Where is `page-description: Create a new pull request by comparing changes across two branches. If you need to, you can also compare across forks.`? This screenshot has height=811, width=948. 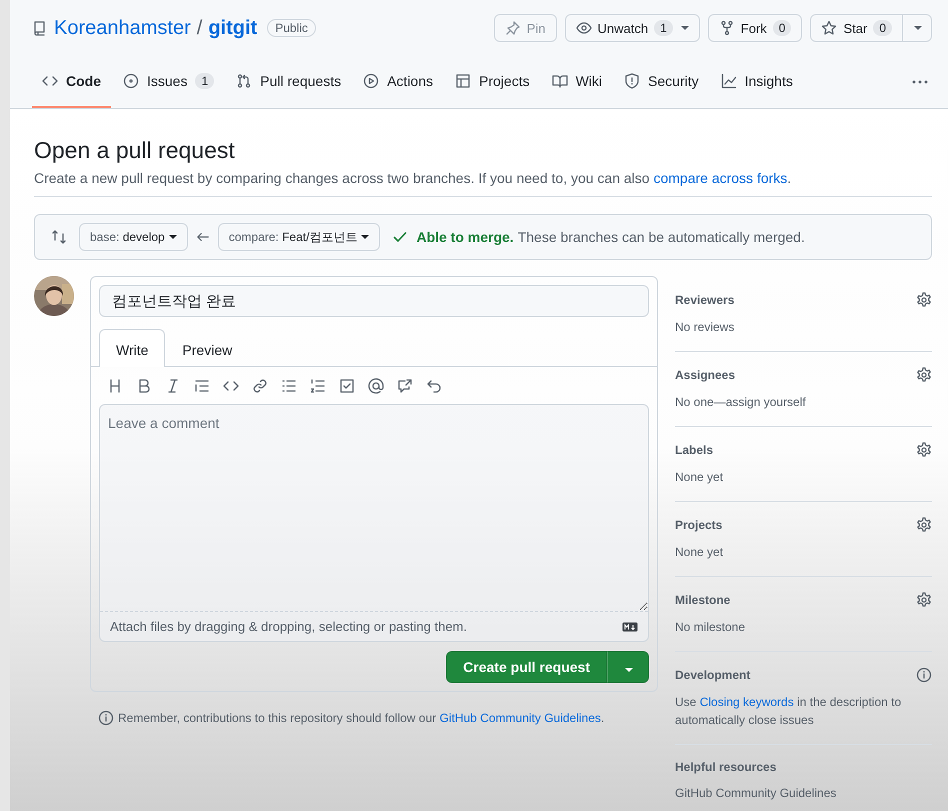 page-description: Create a new pull request by comparing changes across two branches. If you need to, you can also compare across forks. is located at coordinates (483, 183).